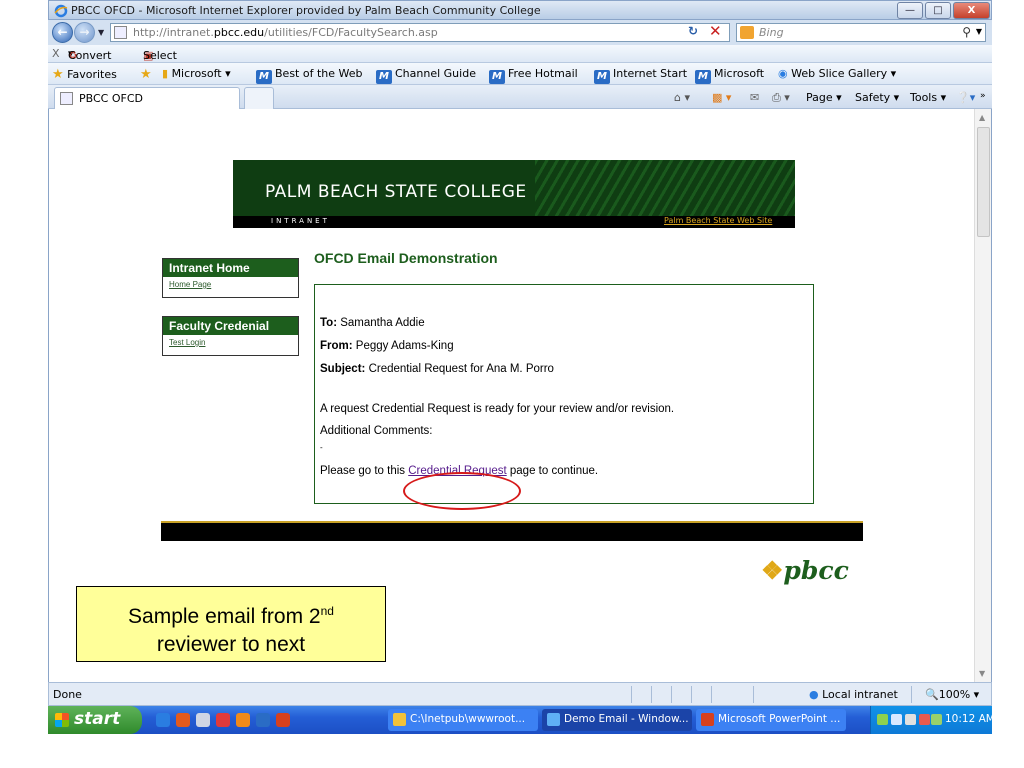 This screenshot has height=768, width=1024. Describe the element at coordinates (928, 97) in the screenshot. I see `tools-menu: Tools ▾` at that location.